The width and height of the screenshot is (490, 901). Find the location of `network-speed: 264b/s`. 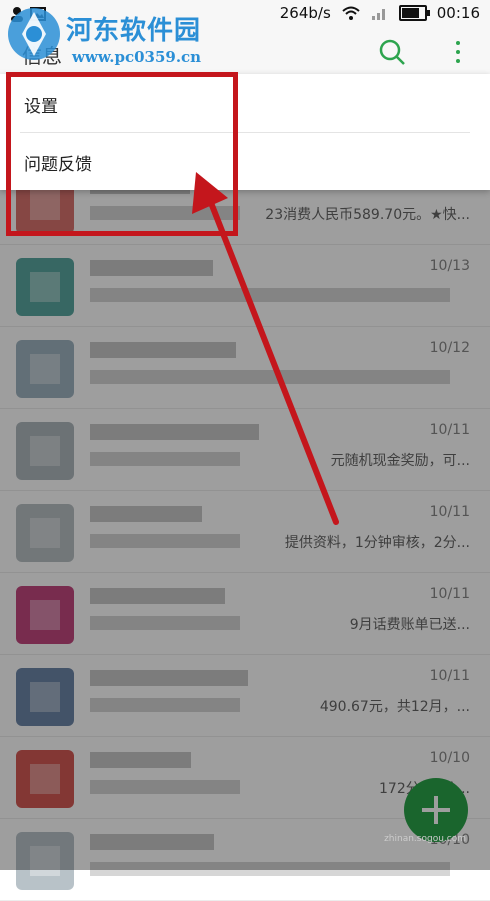

network-speed: 264b/s is located at coordinates (305, 13).